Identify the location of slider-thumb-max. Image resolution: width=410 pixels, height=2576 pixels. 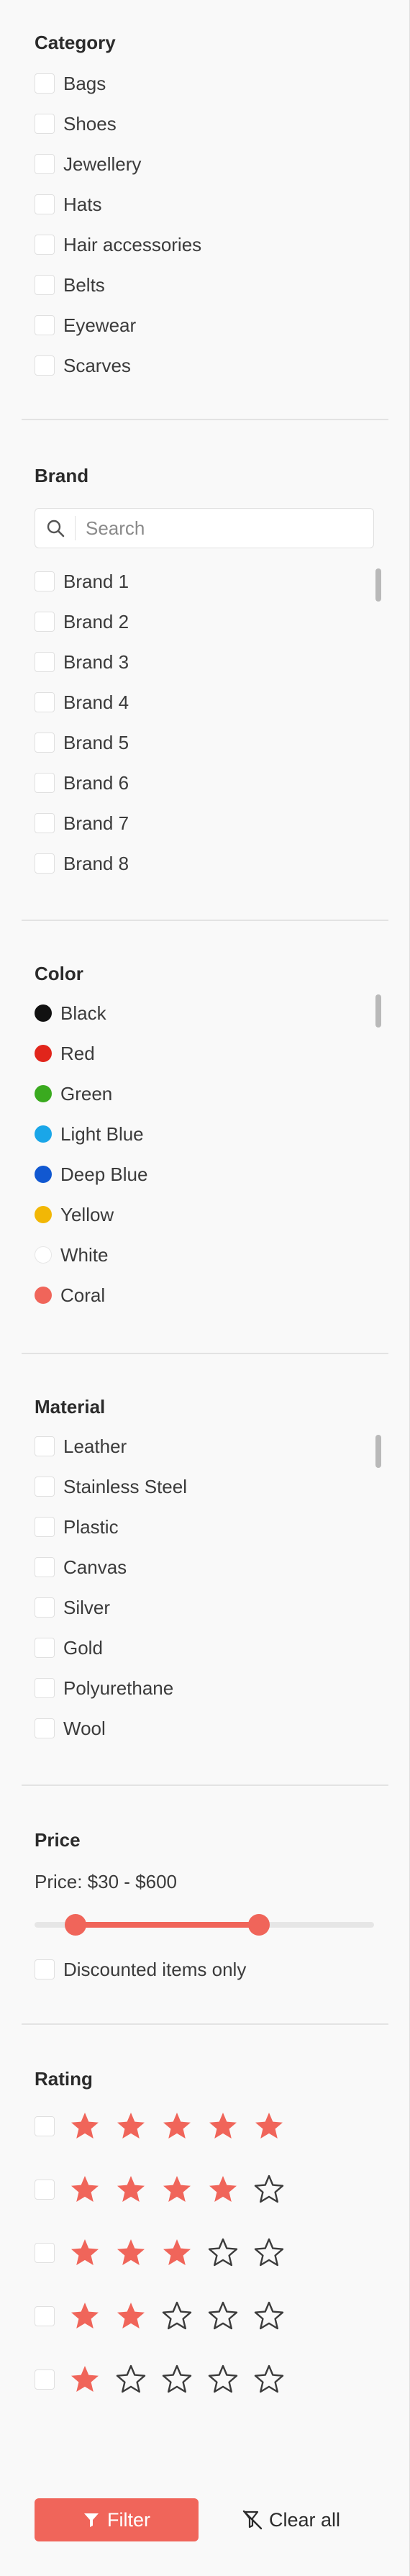
(258, 1925).